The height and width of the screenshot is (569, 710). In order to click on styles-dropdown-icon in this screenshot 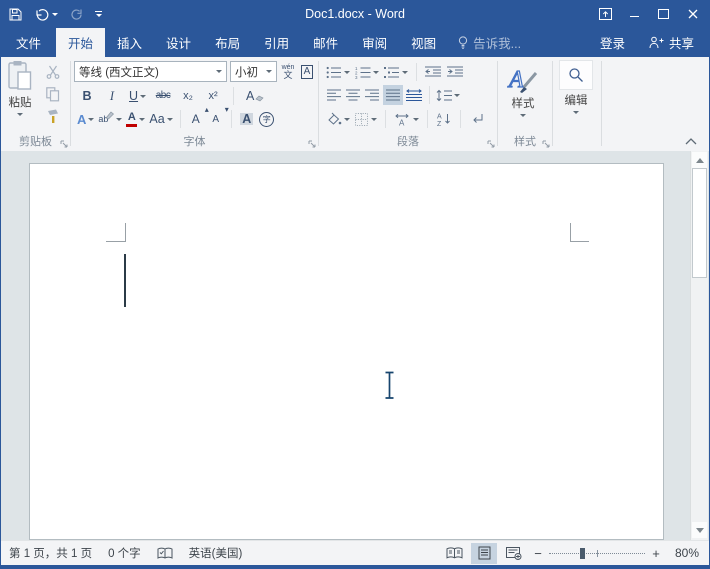, I will do `click(523, 115)`.